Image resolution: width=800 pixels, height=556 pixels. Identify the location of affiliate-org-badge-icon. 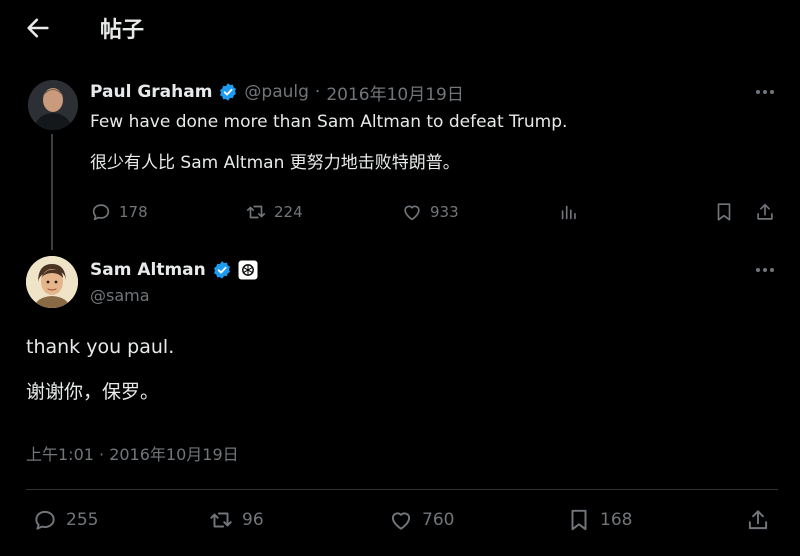
(248, 270).